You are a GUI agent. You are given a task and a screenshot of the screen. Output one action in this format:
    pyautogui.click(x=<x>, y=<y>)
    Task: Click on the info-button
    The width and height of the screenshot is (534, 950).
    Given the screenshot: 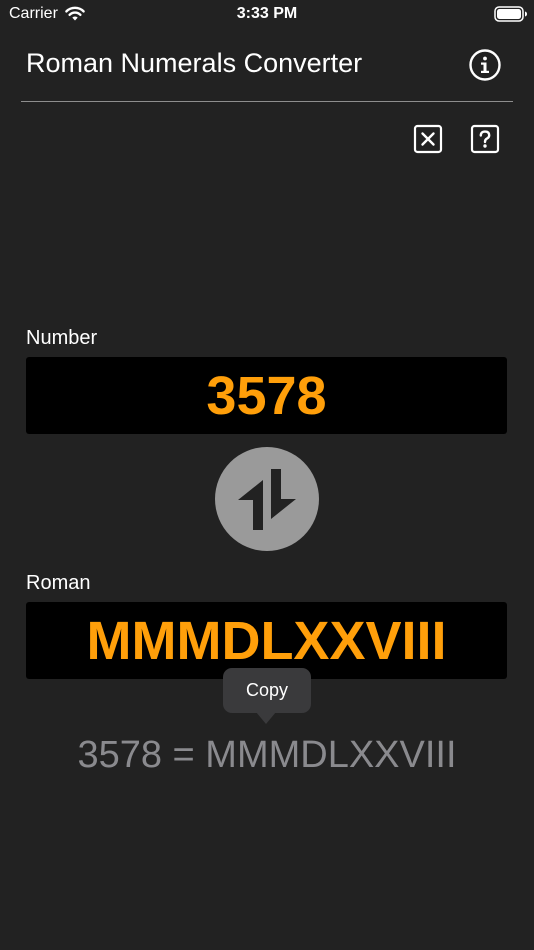 What is the action you would take?
    pyautogui.click(x=485, y=65)
    